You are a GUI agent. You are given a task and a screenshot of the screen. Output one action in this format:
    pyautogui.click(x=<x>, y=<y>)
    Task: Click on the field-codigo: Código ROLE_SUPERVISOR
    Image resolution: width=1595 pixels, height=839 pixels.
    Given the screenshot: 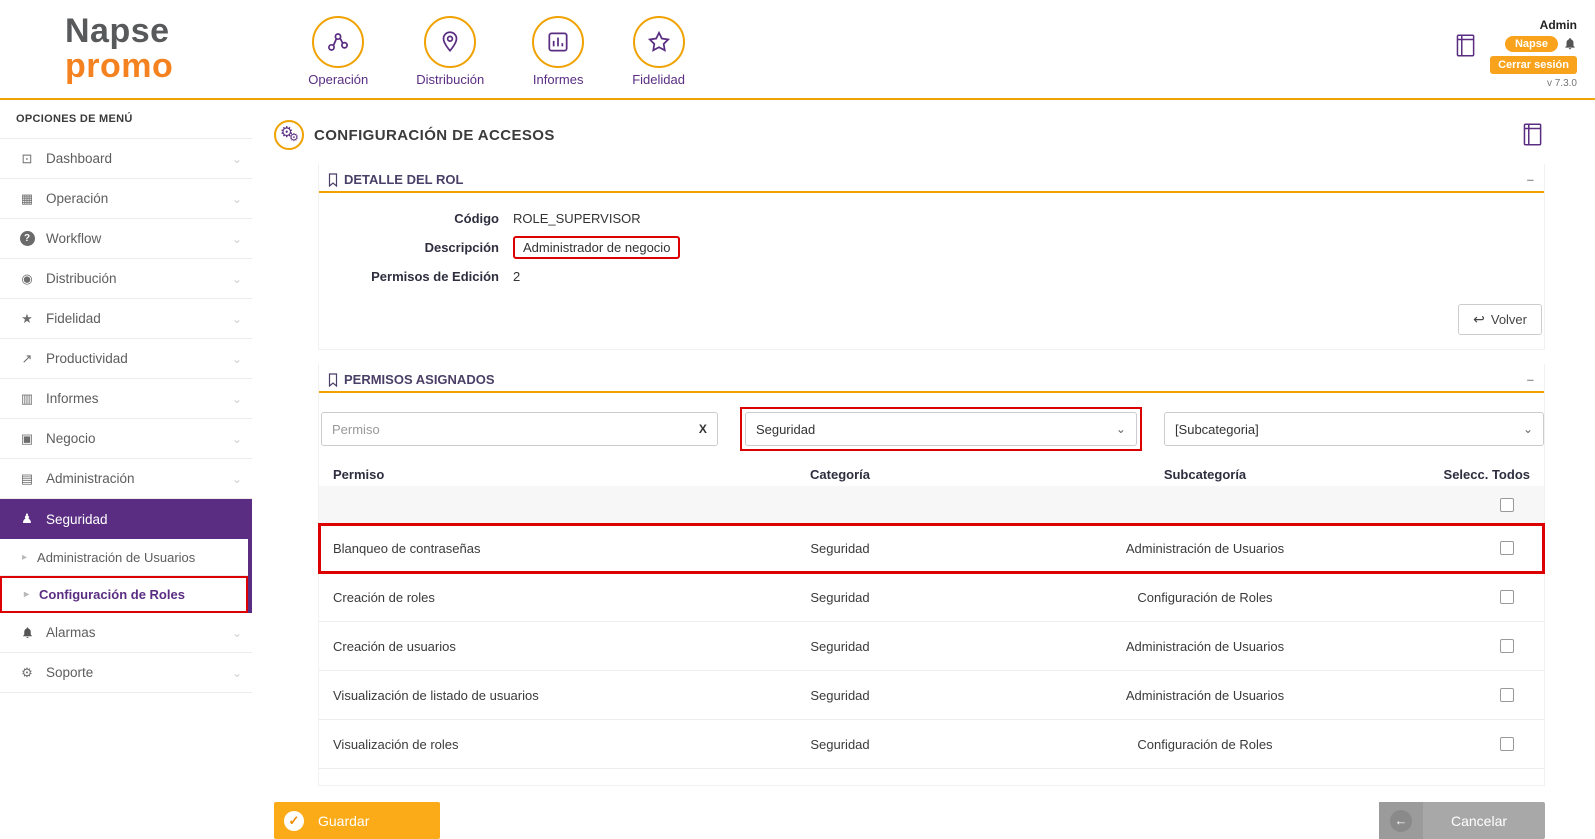 What is the action you would take?
    pyautogui.click(x=931, y=218)
    